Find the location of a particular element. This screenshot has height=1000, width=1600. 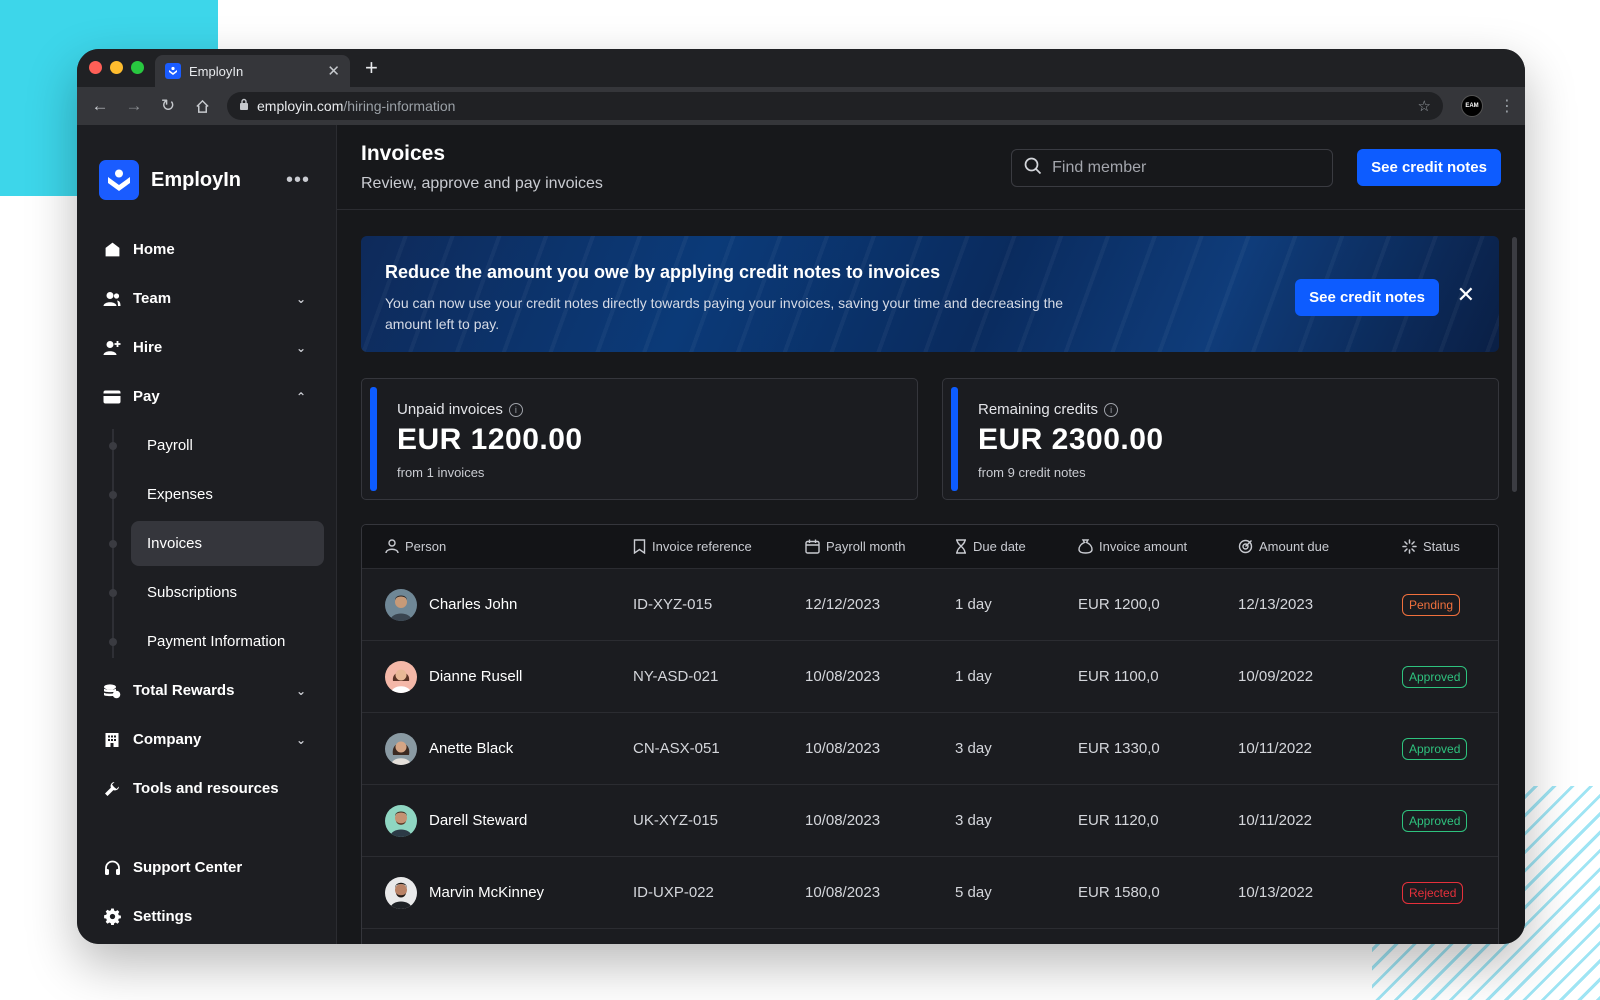

amount-due: 10/13/2022 is located at coordinates (1276, 892).